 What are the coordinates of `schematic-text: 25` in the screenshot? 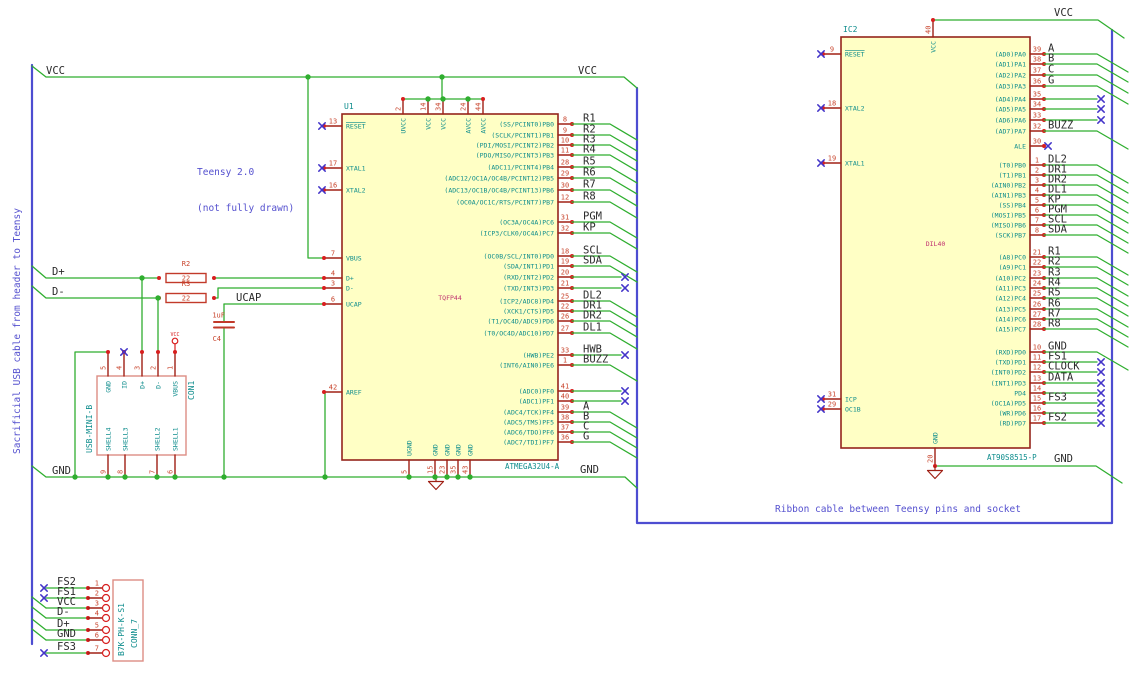 It's located at (1037, 294).